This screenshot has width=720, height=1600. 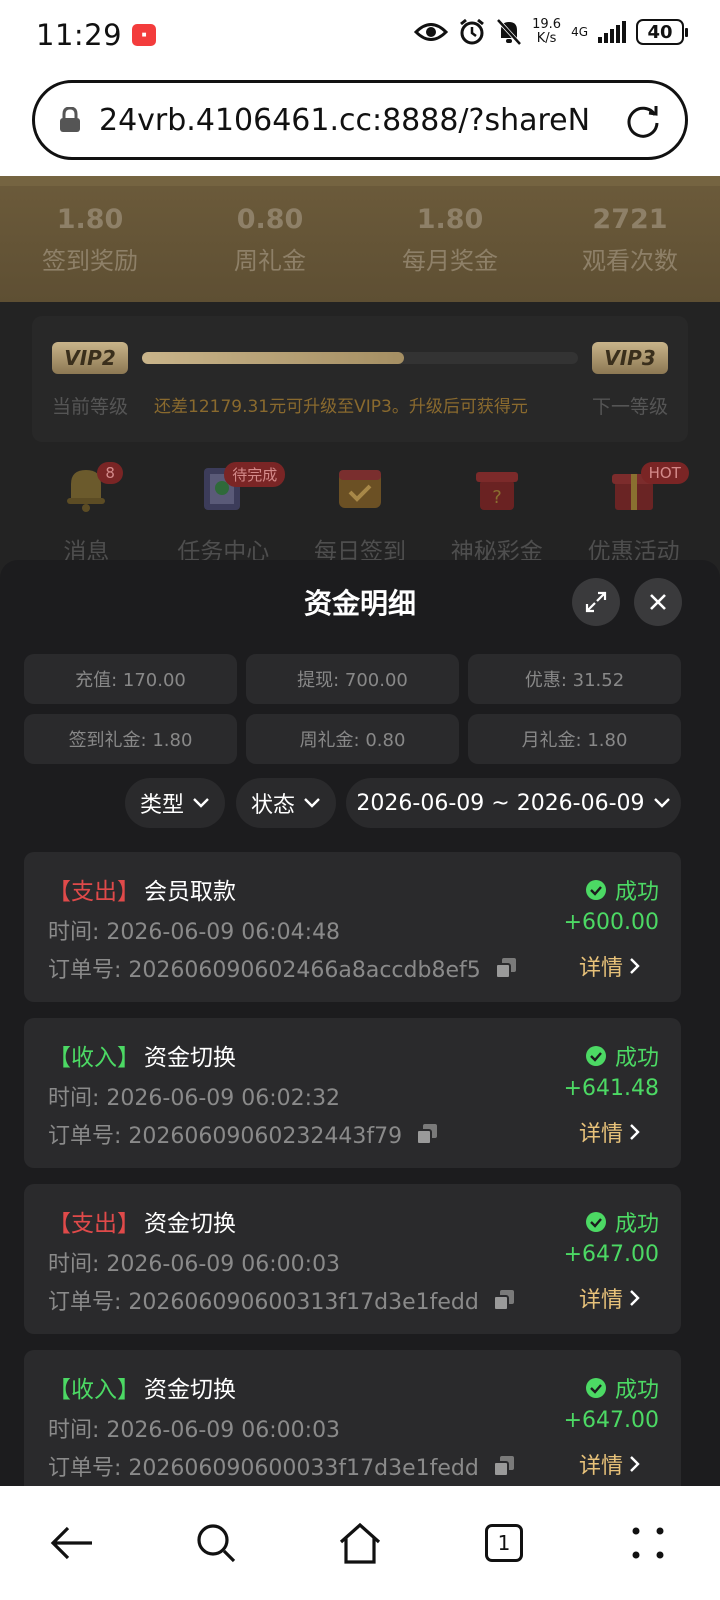 I want to click on transaction-order: 订单号: 20260609060232443f79, so click(x=243, y=1134).